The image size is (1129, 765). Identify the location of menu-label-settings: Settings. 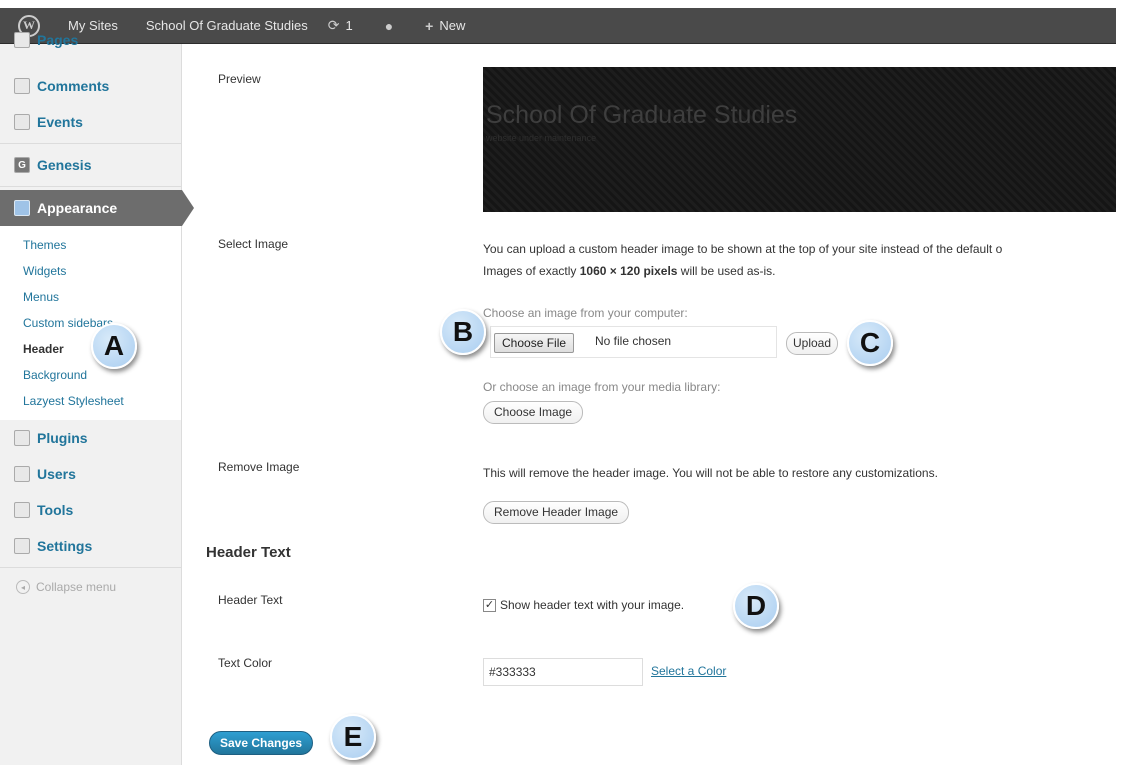
(65, 546).